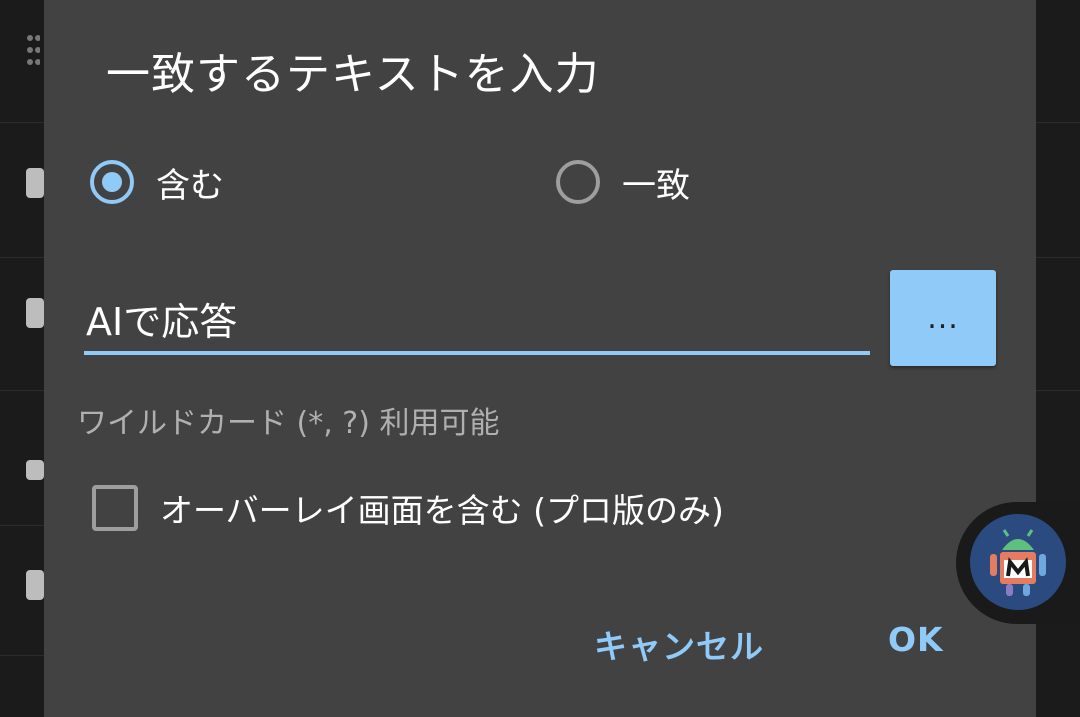 This screenshot has width=1080, height=717. What do you see at coordinates (916, 639) in the screenshot?
I see `ok-button: OK` at bounding box center [916, 639].